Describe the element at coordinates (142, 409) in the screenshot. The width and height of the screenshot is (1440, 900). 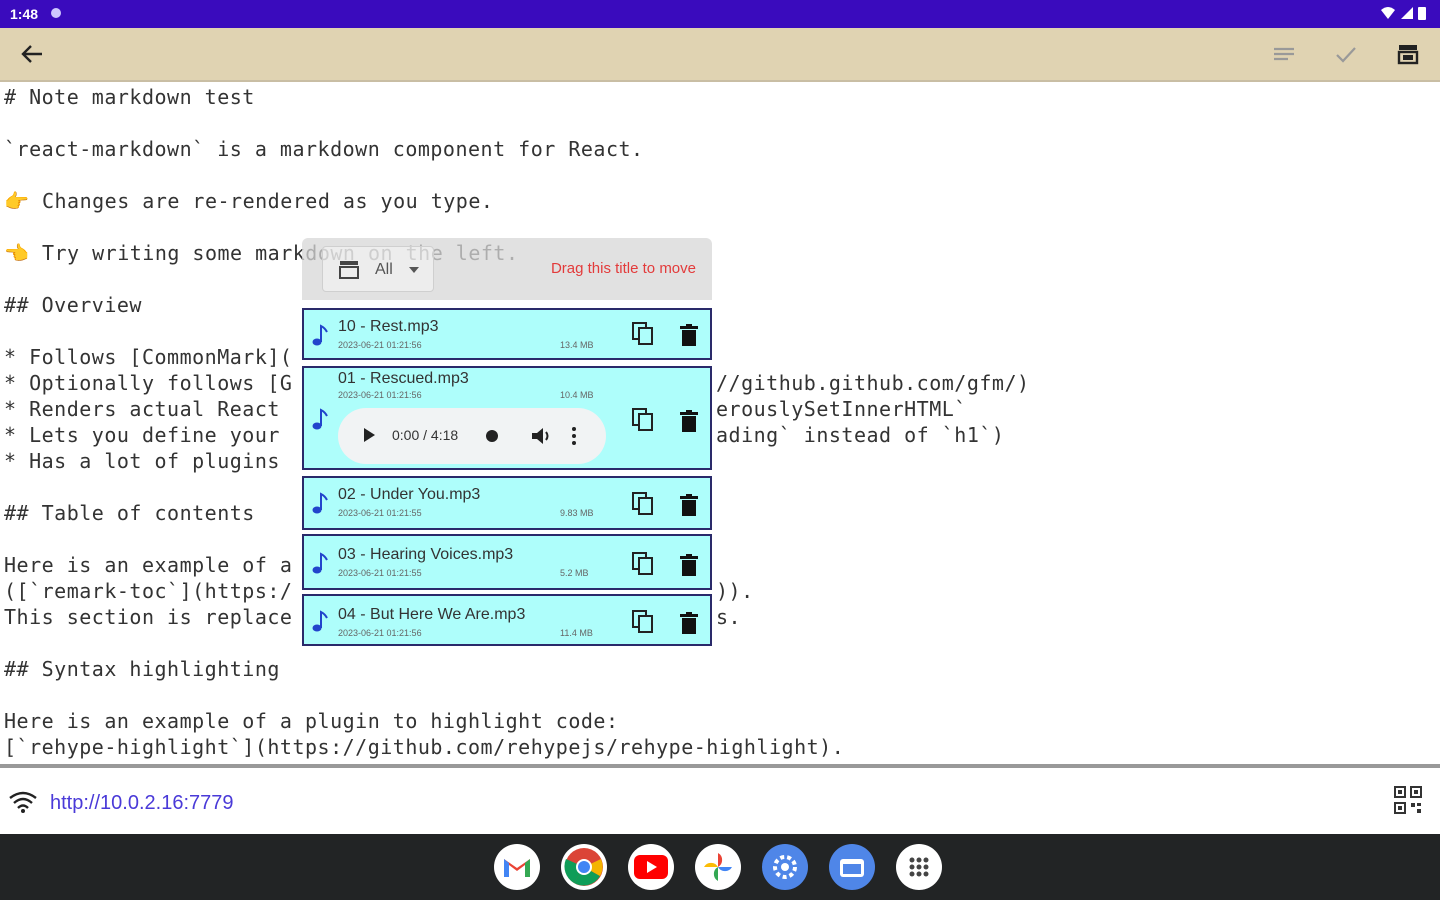
I see `editor-line: * Renders actual React` at that location.